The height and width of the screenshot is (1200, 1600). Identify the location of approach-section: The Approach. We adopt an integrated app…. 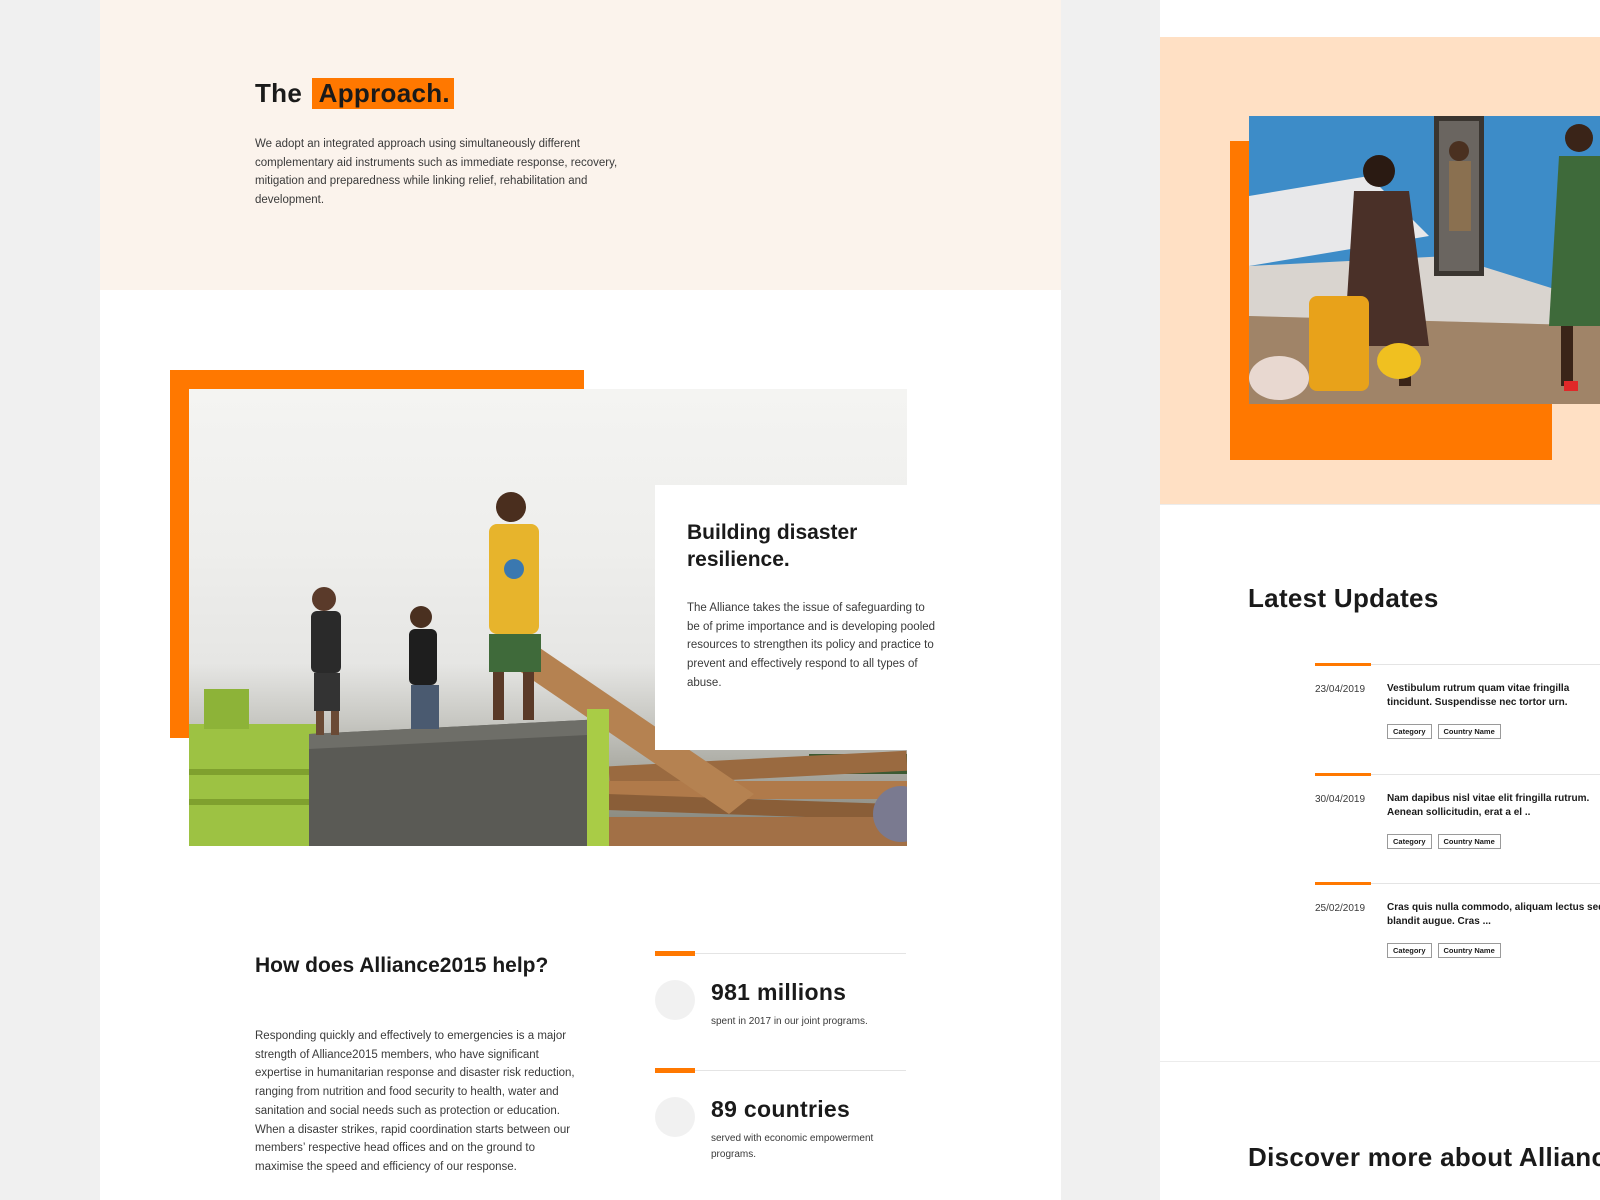
(580, 145).